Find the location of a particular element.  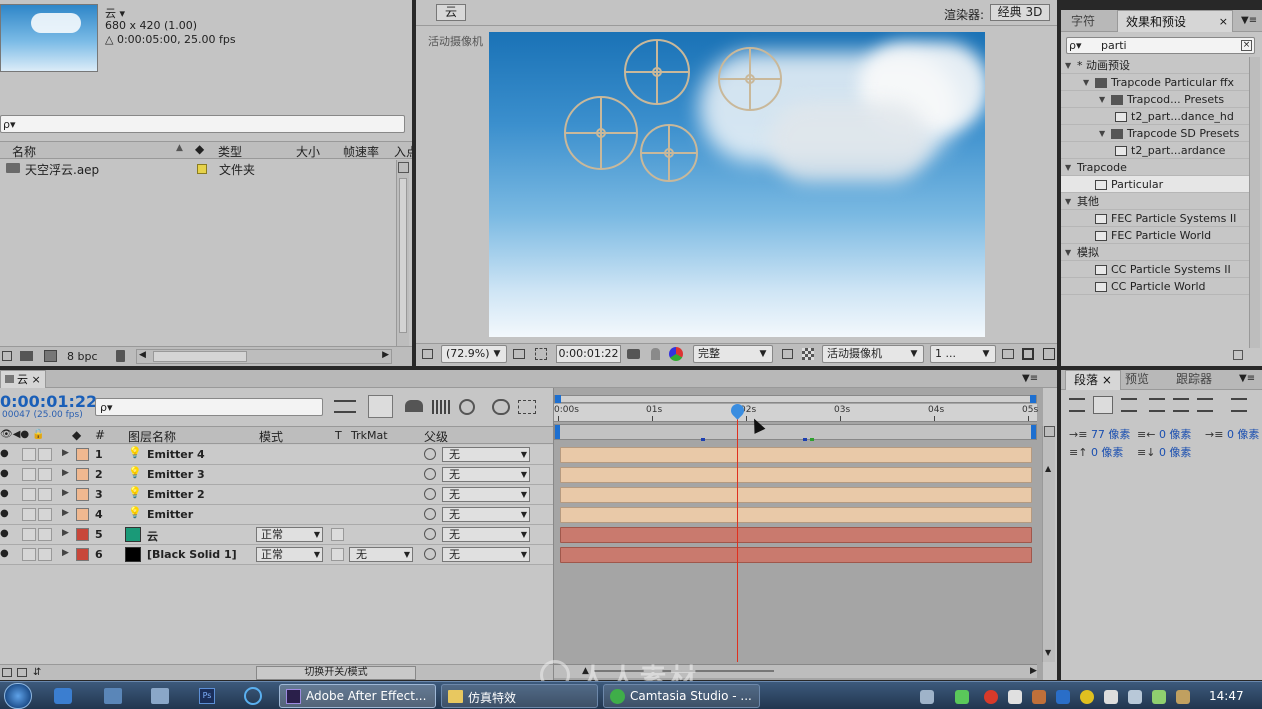

show-snapshot-icon is located at coordinates (655, 354).